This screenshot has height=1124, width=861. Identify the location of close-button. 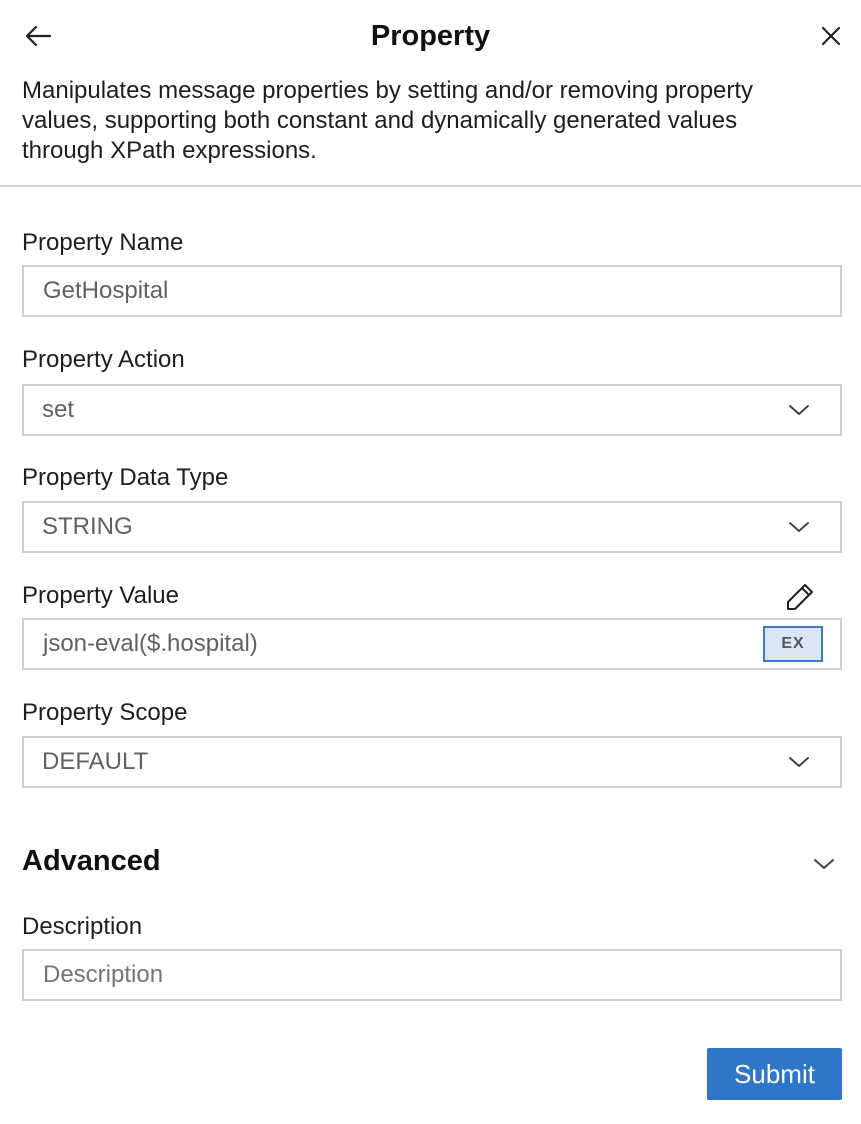
(831, 36).